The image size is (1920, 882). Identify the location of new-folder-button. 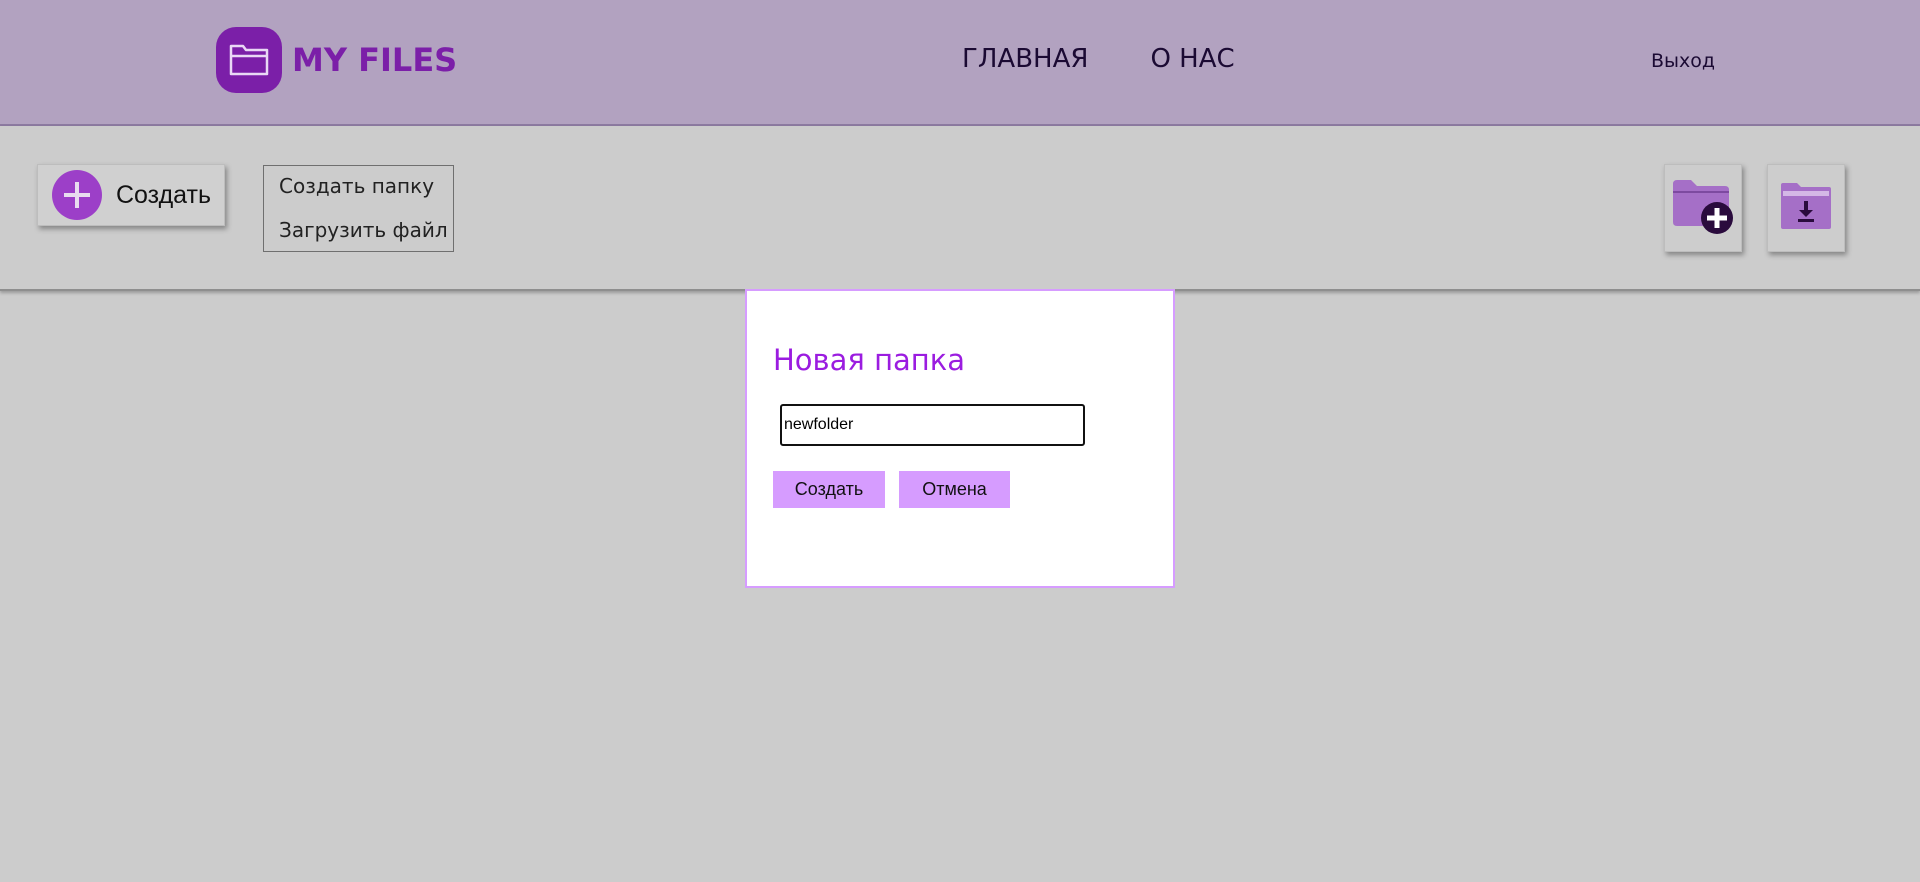
(1703, 208).